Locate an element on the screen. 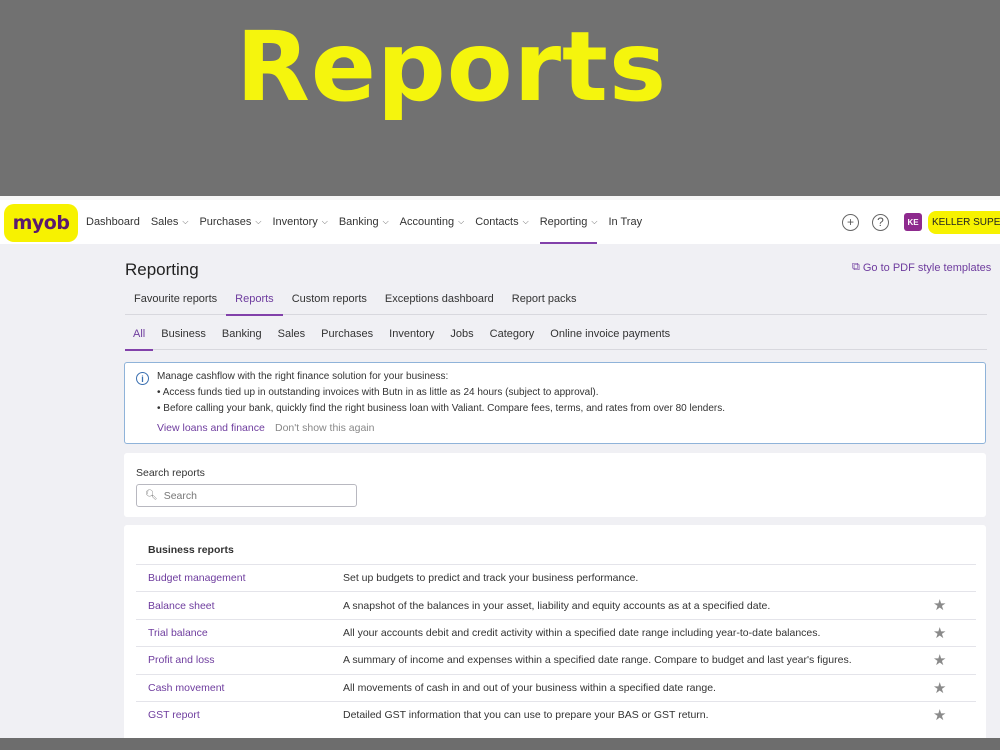 This screenshot has height=750, width=1000. page-title: Reporting is located at coordinates (162, 269).